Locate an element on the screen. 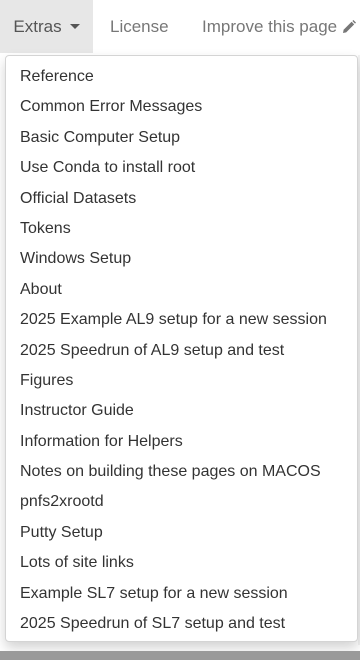 Image resolution: width=360 pixels, height=660 pixels. extras-dropdown-toggle: Extras is located at coordinates (46, 26).